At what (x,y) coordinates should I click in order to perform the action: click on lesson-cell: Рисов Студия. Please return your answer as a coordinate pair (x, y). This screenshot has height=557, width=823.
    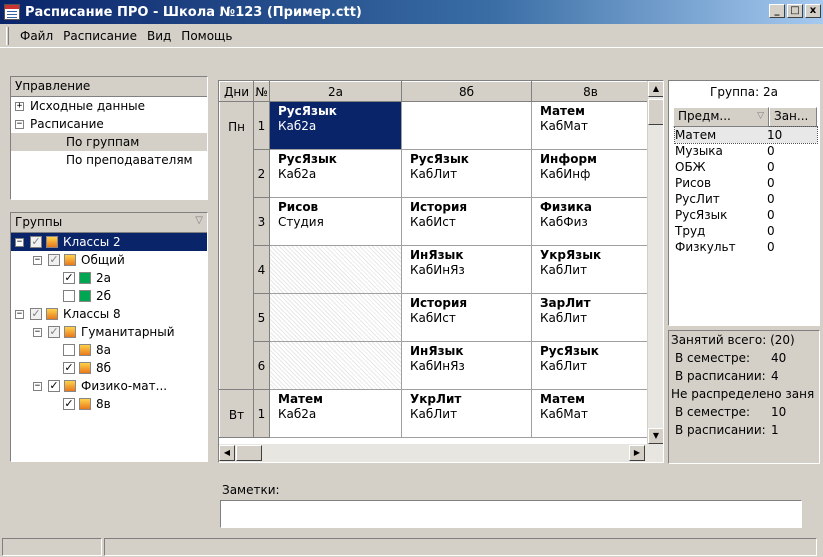
    Looking at the image, I should click on (335, 221).